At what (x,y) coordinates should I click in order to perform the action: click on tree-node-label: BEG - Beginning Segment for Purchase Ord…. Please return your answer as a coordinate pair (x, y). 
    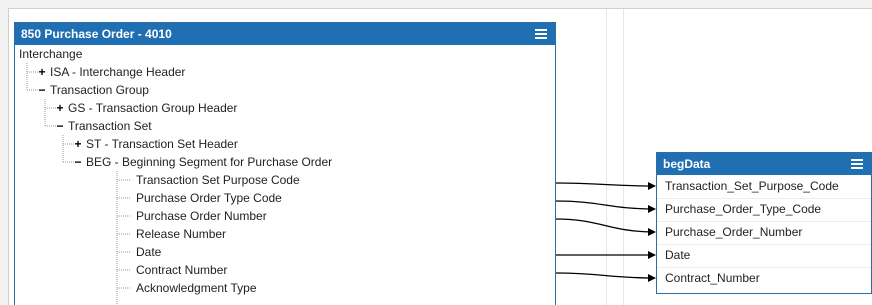
    Looking at the image, I should click on (209, 162).